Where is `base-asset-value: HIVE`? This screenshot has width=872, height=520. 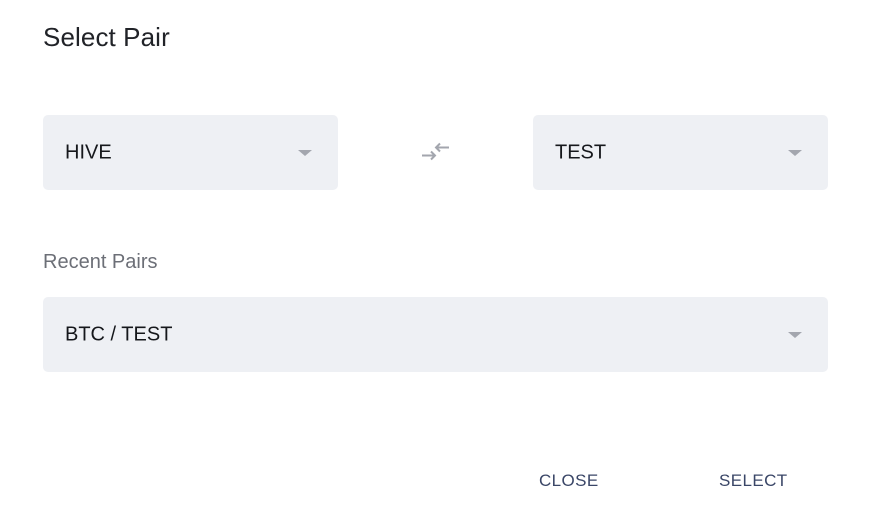 base-asset-value: HIVE is located at coordinates (88, 152).